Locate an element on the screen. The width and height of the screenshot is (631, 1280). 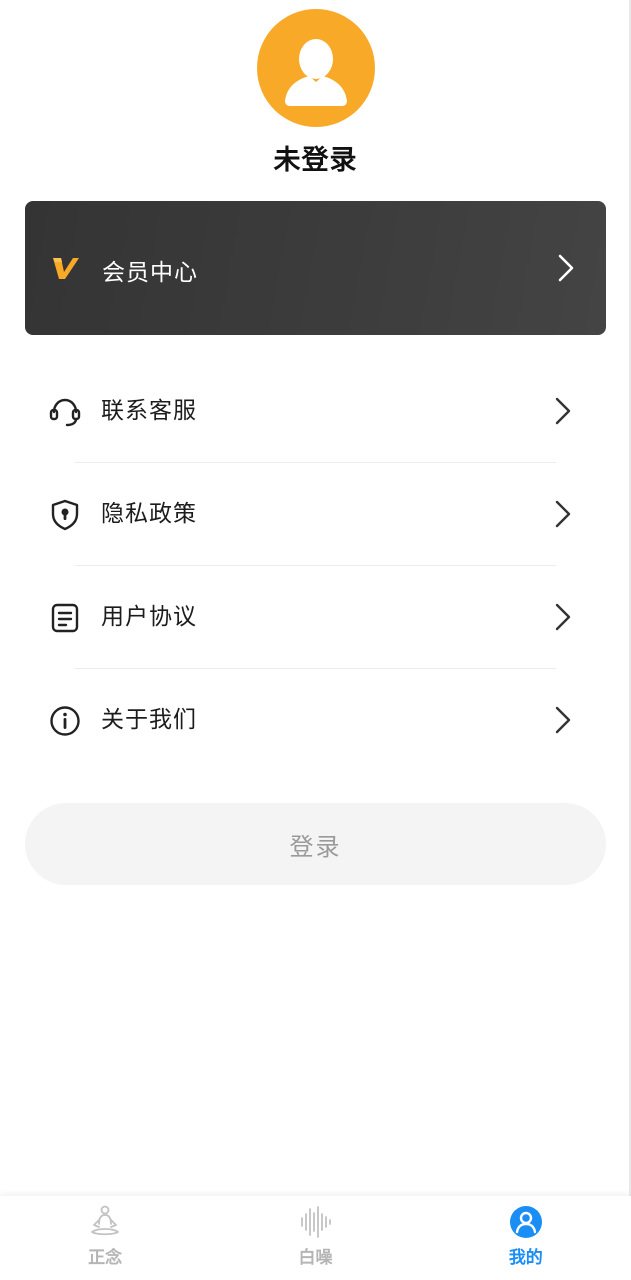
menu-item-label: 隐私政策 is located at coordinates (149, 514).